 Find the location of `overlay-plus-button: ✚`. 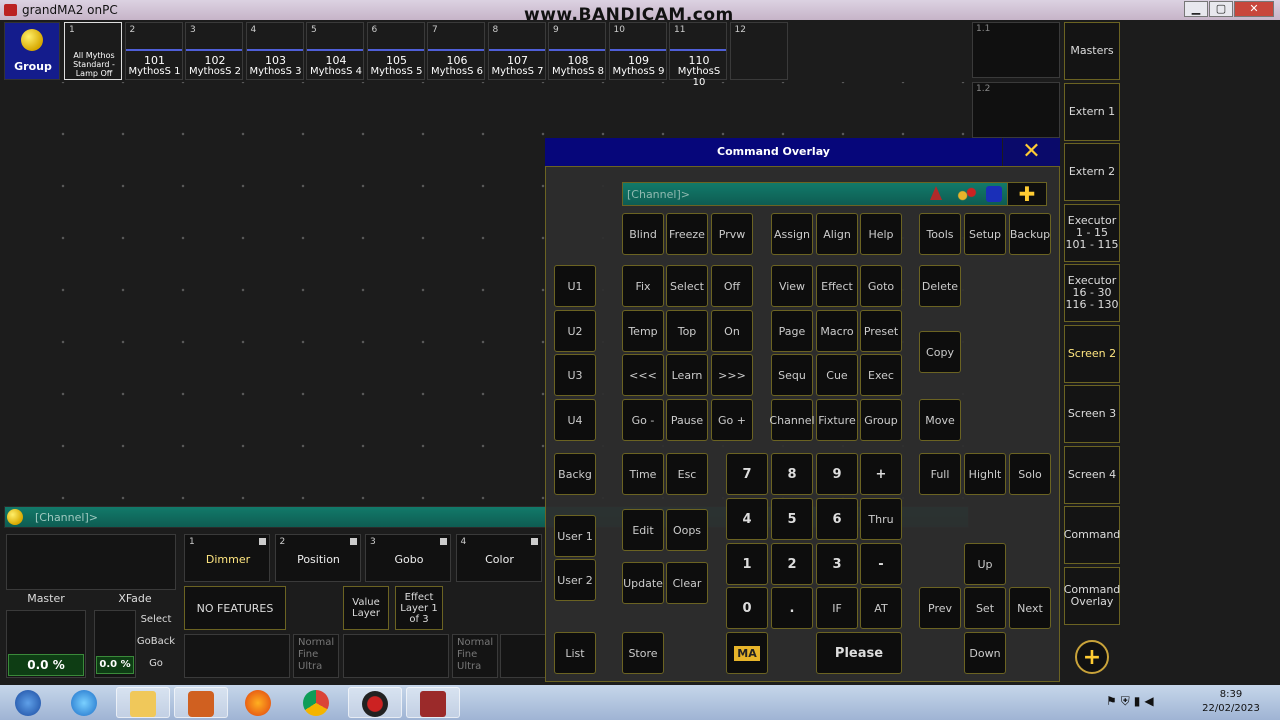

overlay-plus-button: ✚ is located at coordinates (1027, 194).